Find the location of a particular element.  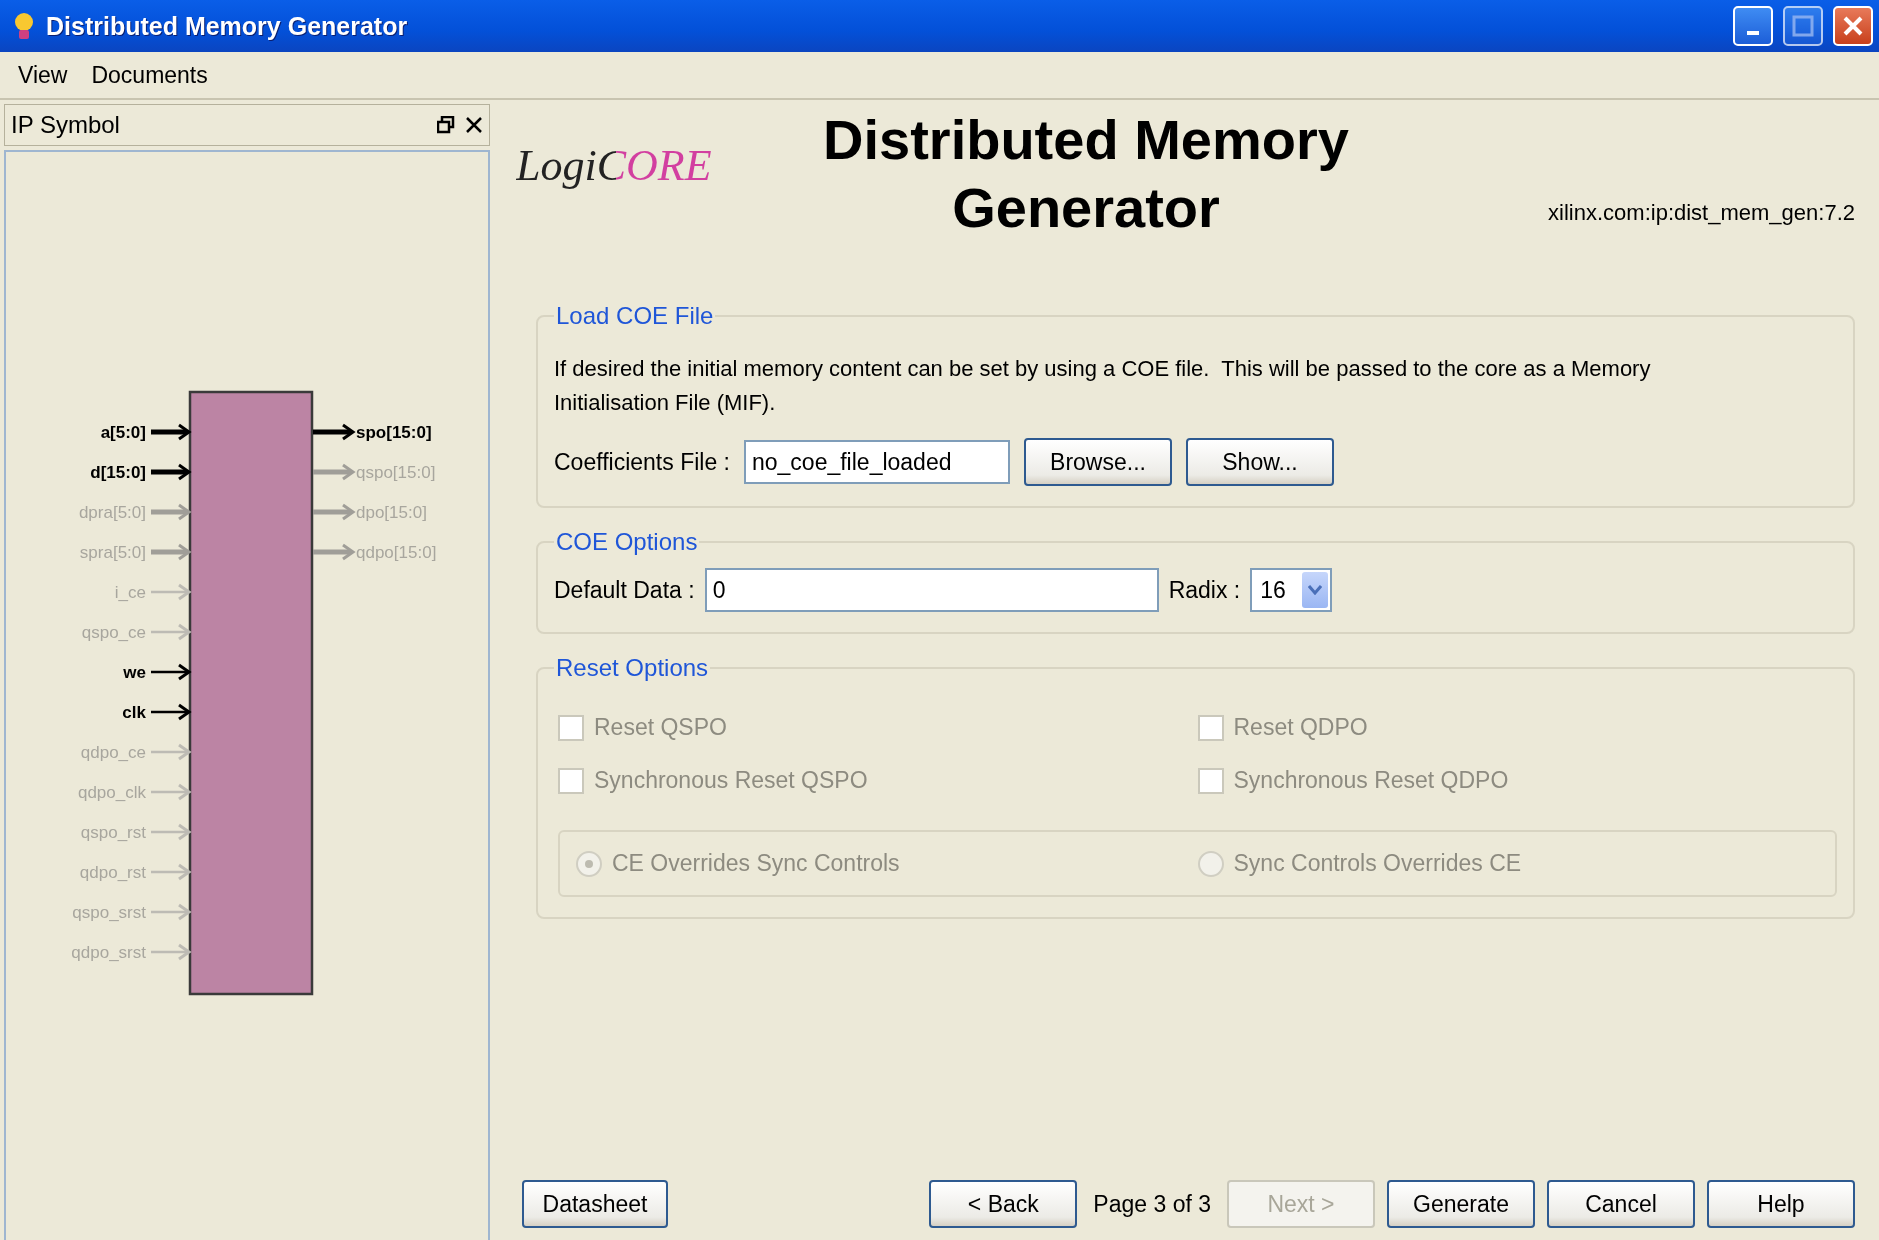

pin-label: qdpo_clk is located at coordinates (111, 792).